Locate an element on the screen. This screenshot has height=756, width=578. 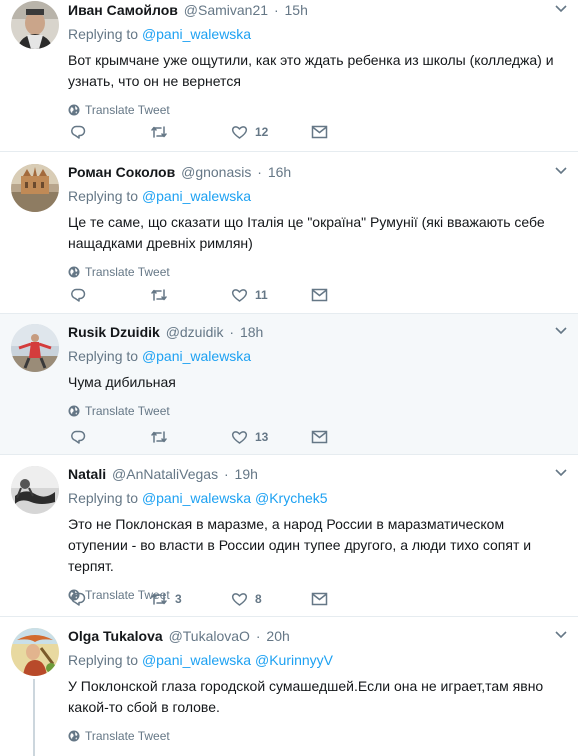
timestamp: 15h is located at coordinates (296, 10).